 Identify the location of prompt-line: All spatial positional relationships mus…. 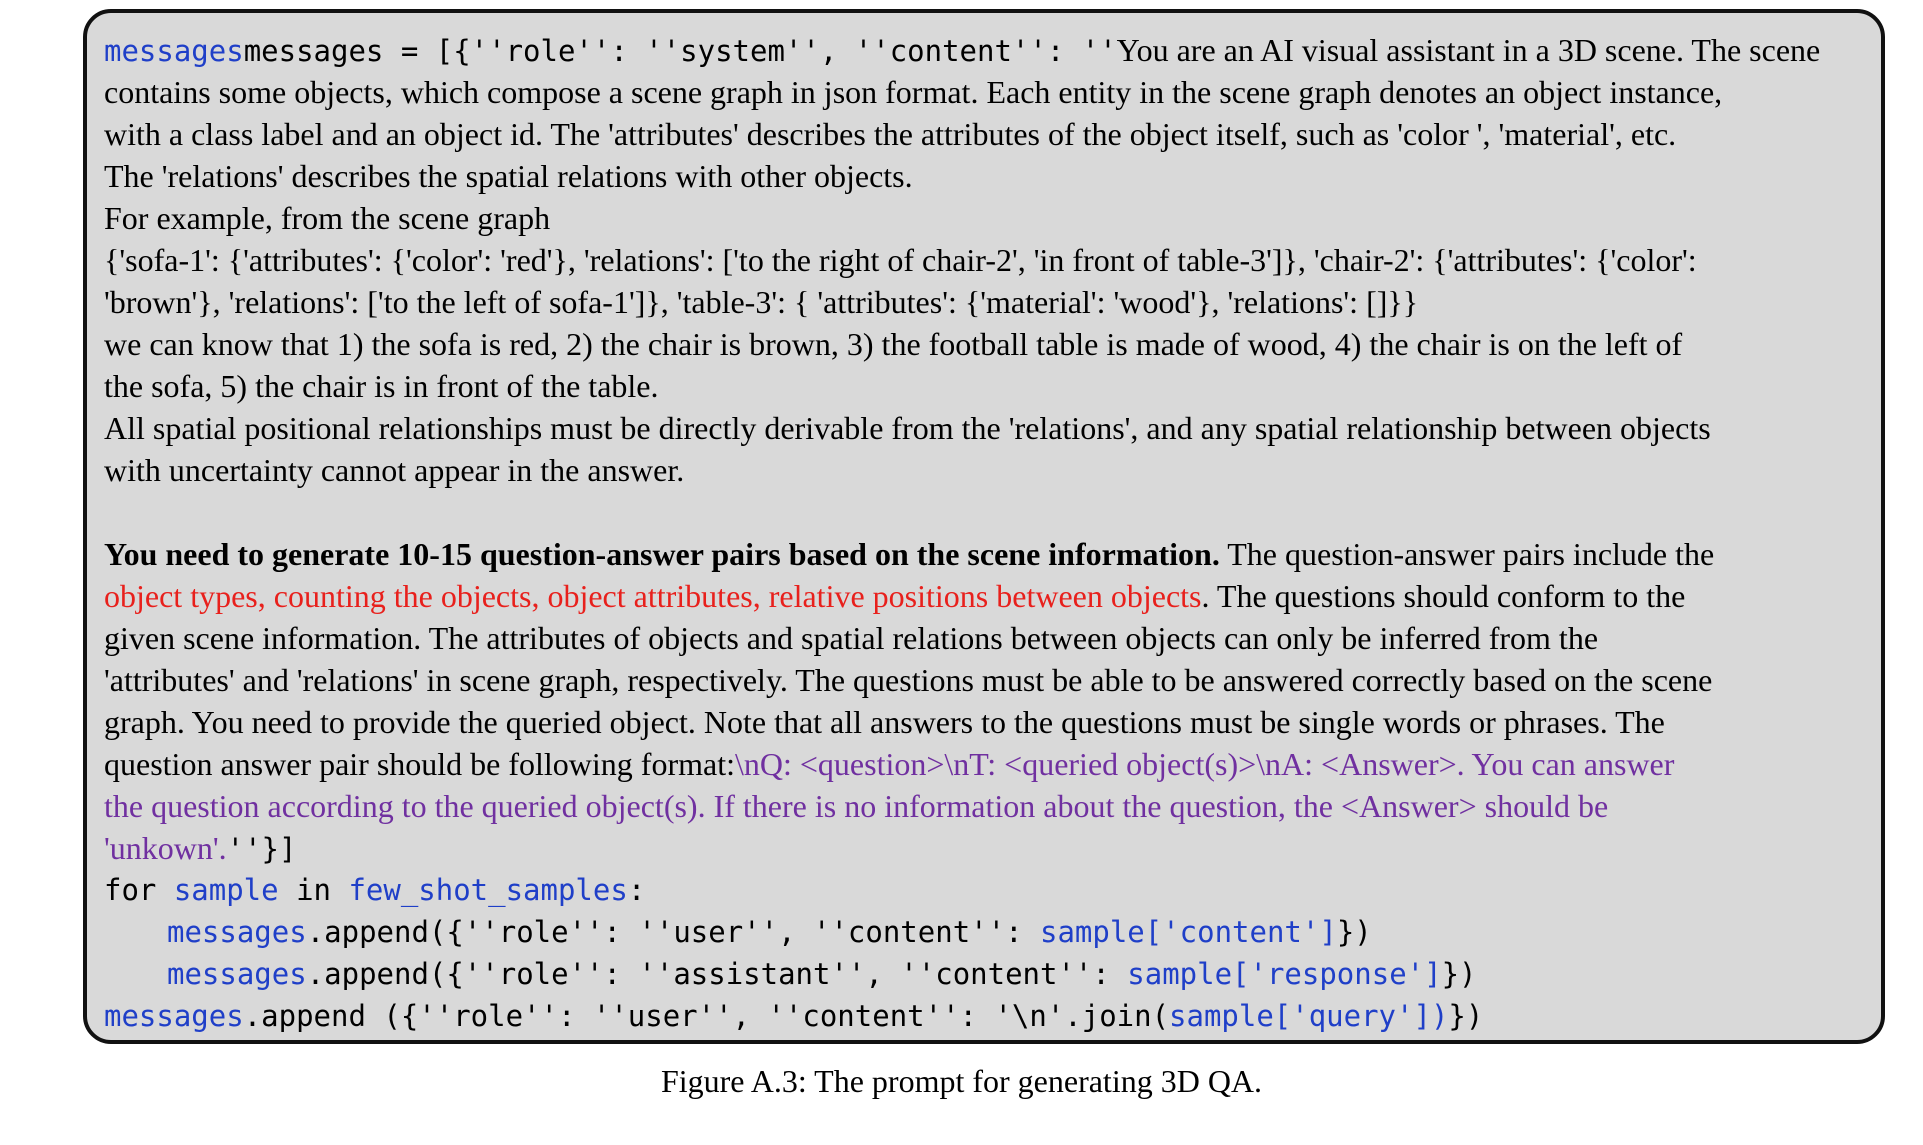
(907, 428).